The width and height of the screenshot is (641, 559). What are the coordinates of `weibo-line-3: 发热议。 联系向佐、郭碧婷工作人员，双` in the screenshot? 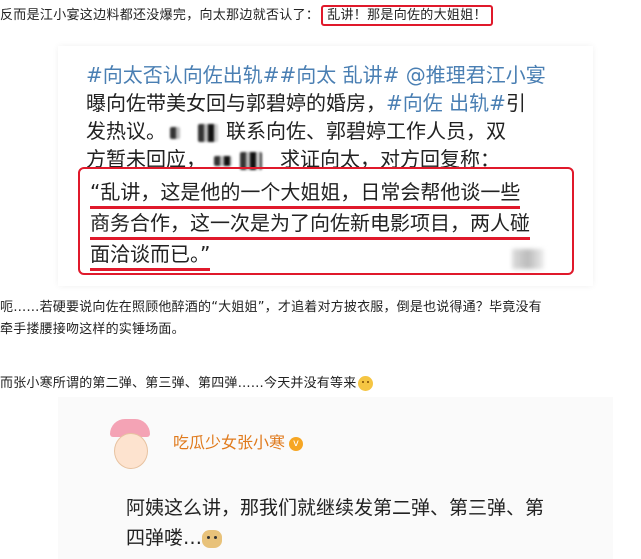 It's located at (296, 131).